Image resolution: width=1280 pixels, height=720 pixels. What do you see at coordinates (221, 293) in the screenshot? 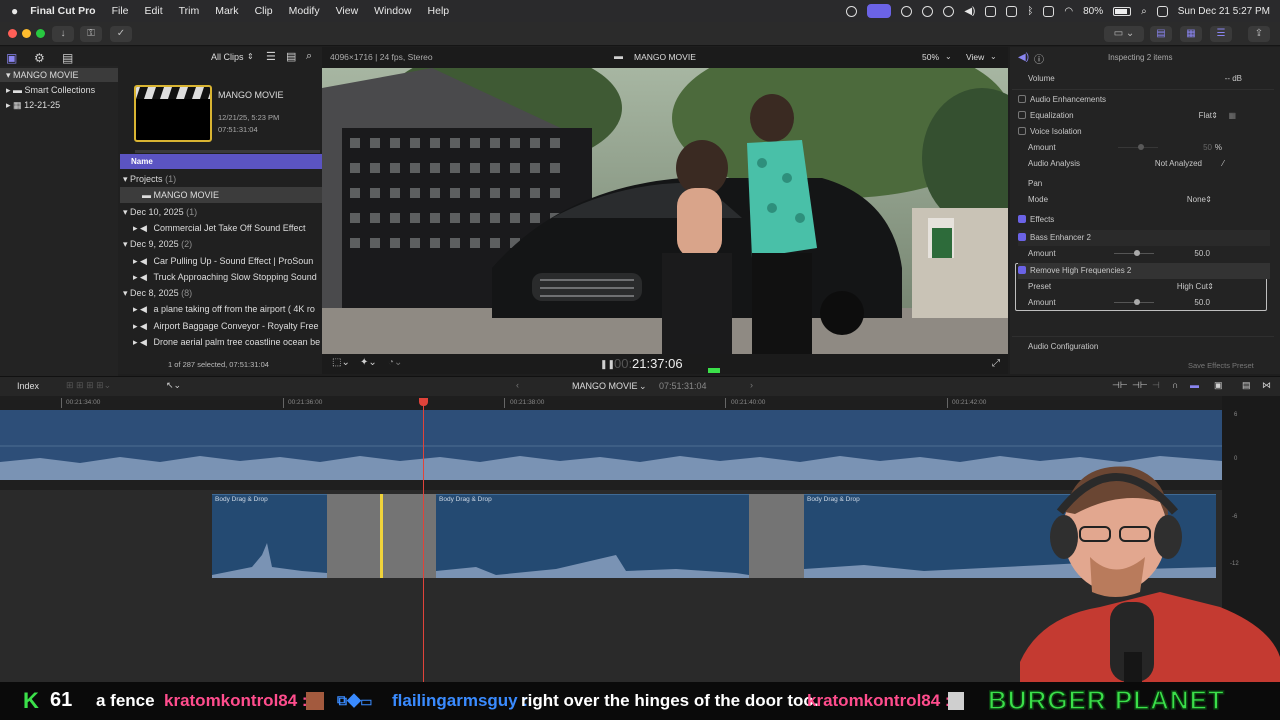
I see `browser-group-row: ▾ Dec 8, 2025 (8)` at bounding box center [221, 293].